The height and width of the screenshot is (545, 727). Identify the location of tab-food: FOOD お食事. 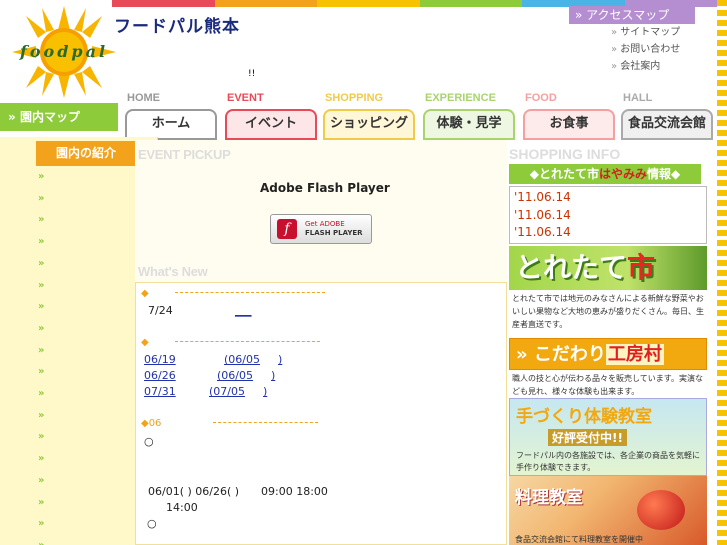
(569, 116).